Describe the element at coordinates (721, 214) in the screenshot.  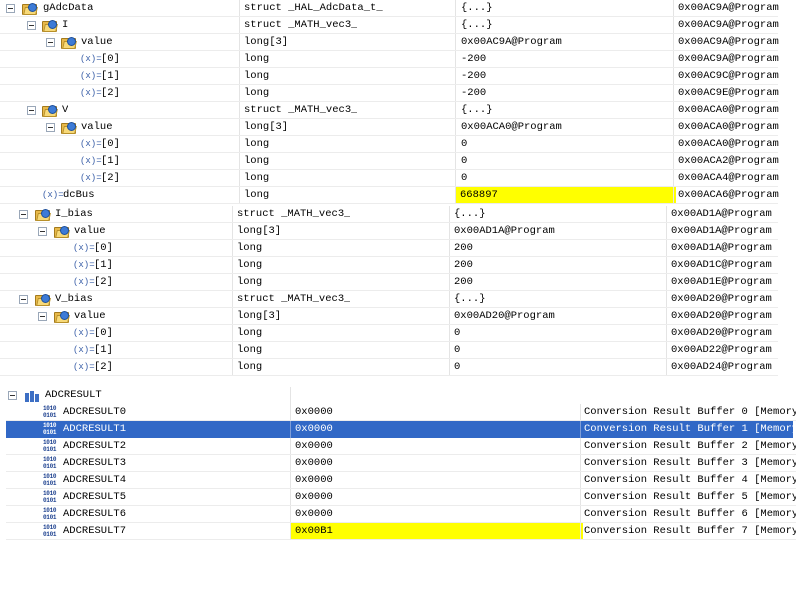
I see `expression-address: 0x00AD1A@Program` at that location.